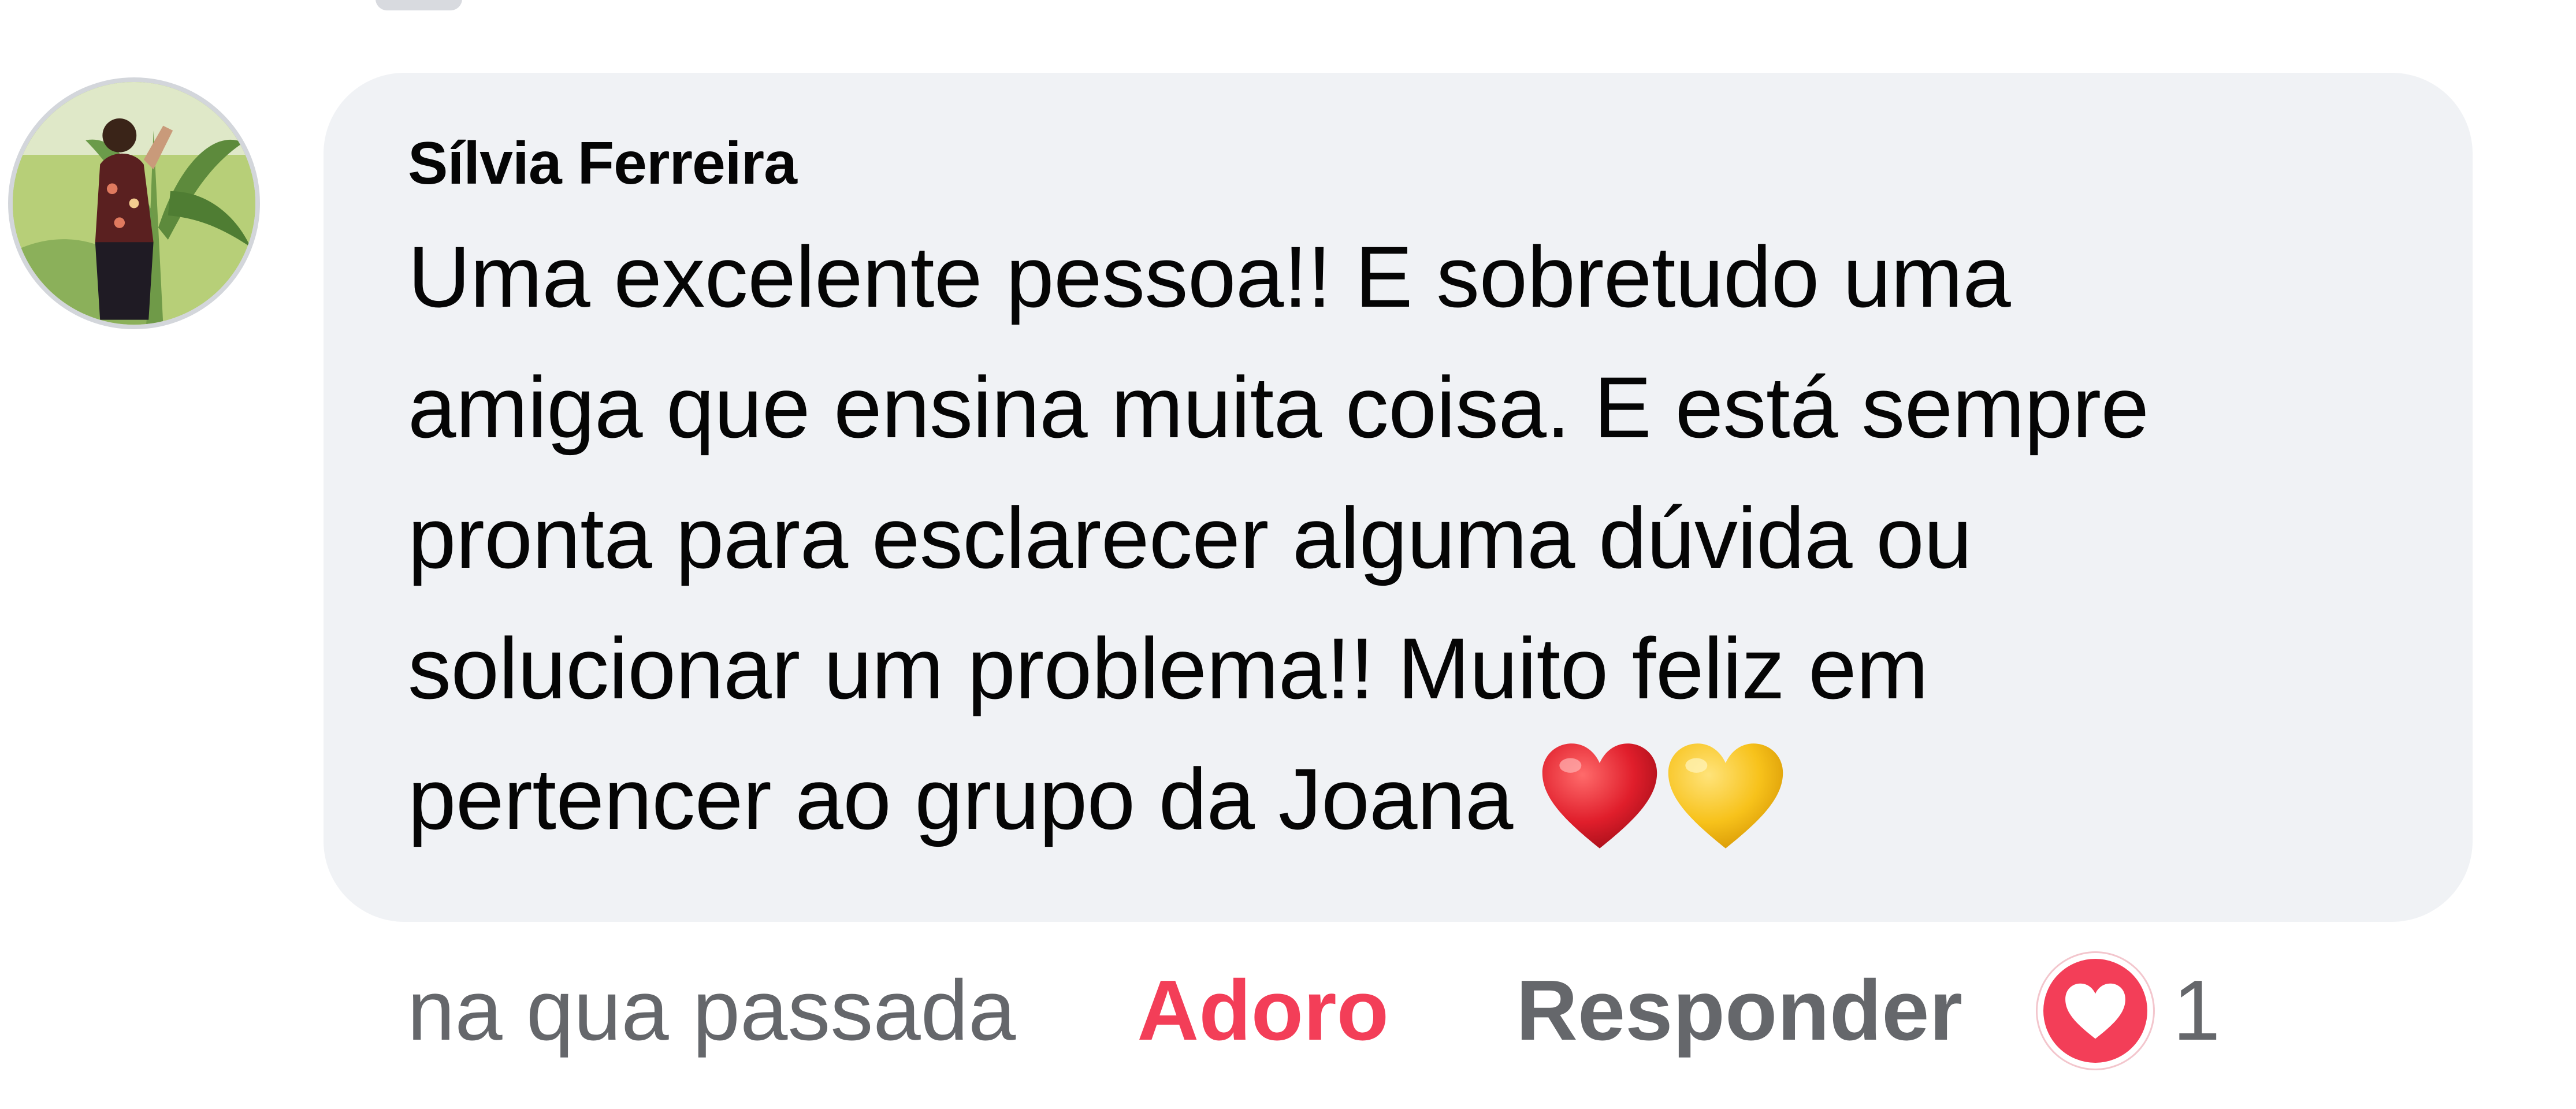 The image size is (2576, 1109). What do you see at coordinates (1726, 796) in the screenshot?
I see `yellow-heart-icon` at bounding box center [1726, 796].